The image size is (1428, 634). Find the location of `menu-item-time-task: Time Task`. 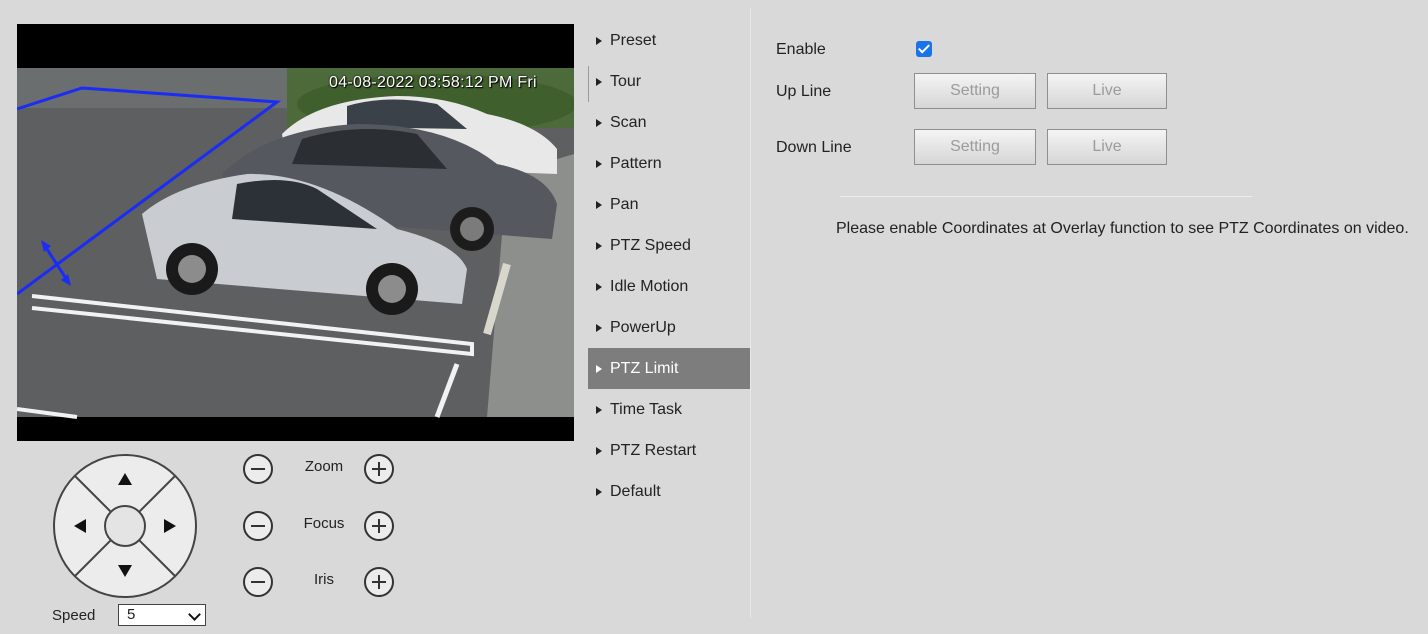

menu-item-time-task: Time Task is located at coordinates (669, 409).